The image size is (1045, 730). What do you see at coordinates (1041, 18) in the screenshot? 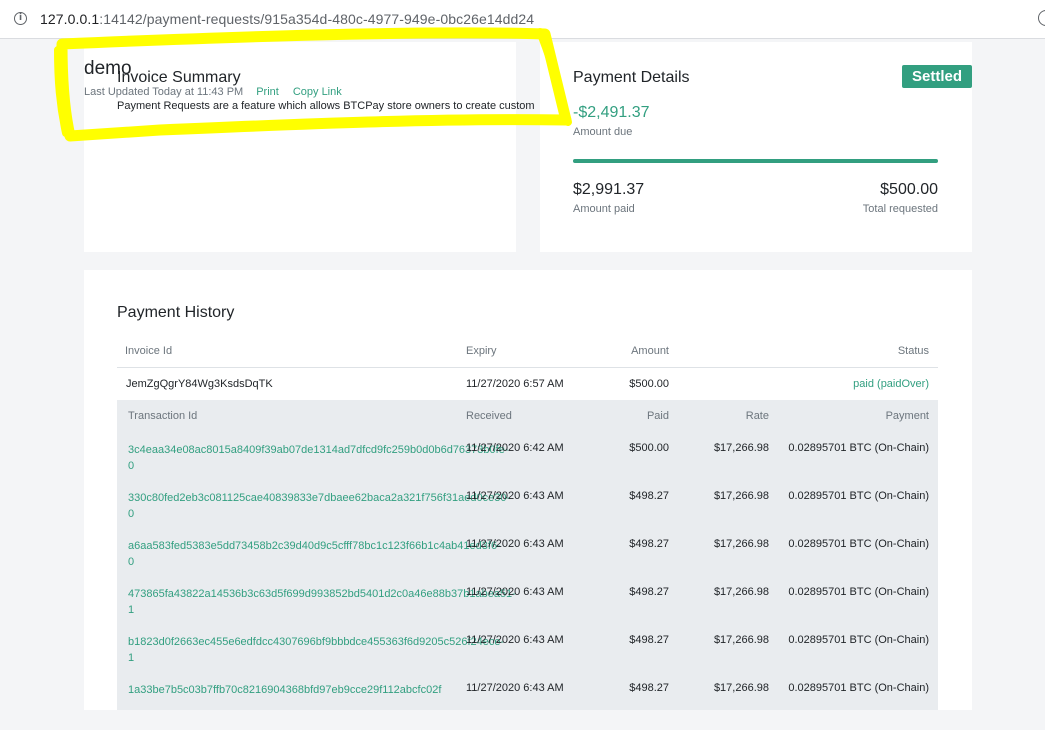
I see `browser-menu-icon` at bounding box center [1041, 18].